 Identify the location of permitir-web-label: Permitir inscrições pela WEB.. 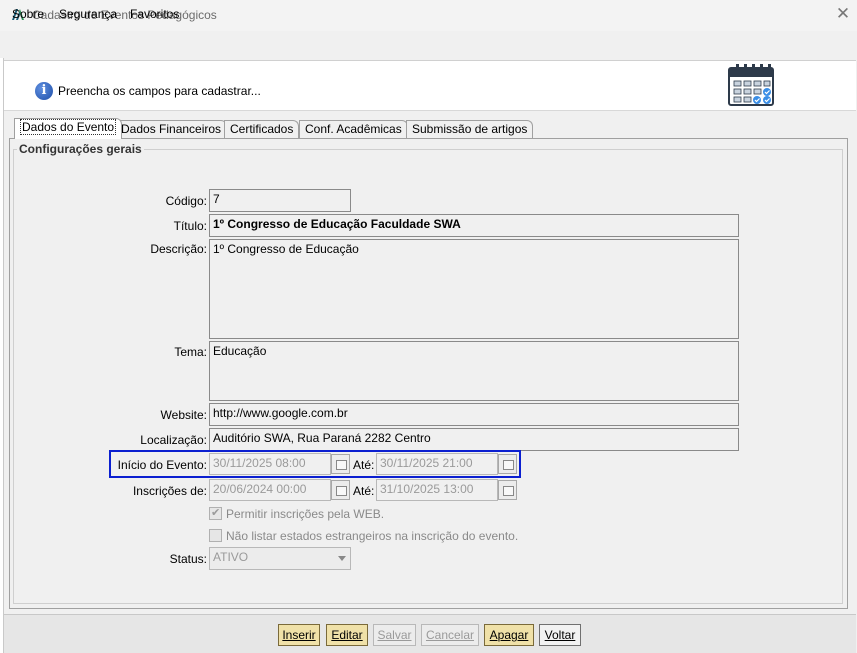
(305, 514).